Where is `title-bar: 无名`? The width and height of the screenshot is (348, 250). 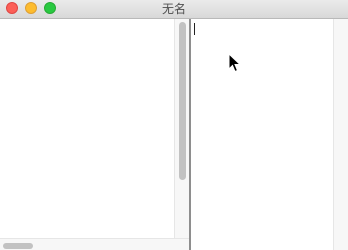
title-bar: 无名 is located at coordinates (174, 9).